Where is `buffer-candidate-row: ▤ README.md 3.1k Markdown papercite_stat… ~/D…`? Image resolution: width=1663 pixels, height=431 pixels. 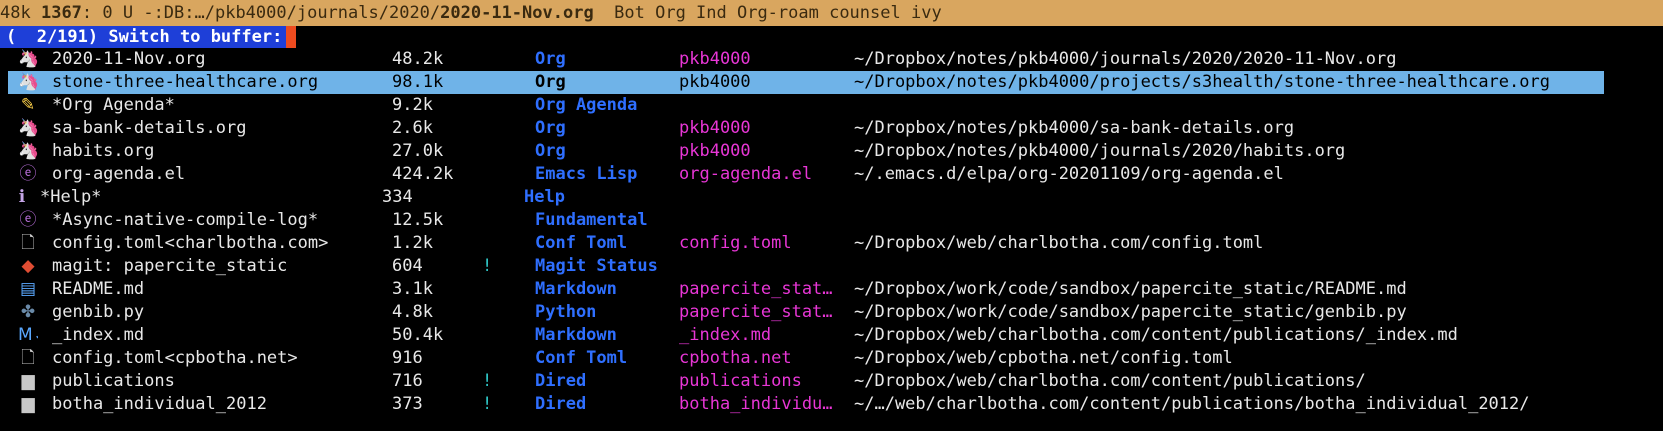
buffer-candidate-row: ▤ README.md 3.1k Markdown papercite_stat… ~/D… is located at coordinates (831, 289).